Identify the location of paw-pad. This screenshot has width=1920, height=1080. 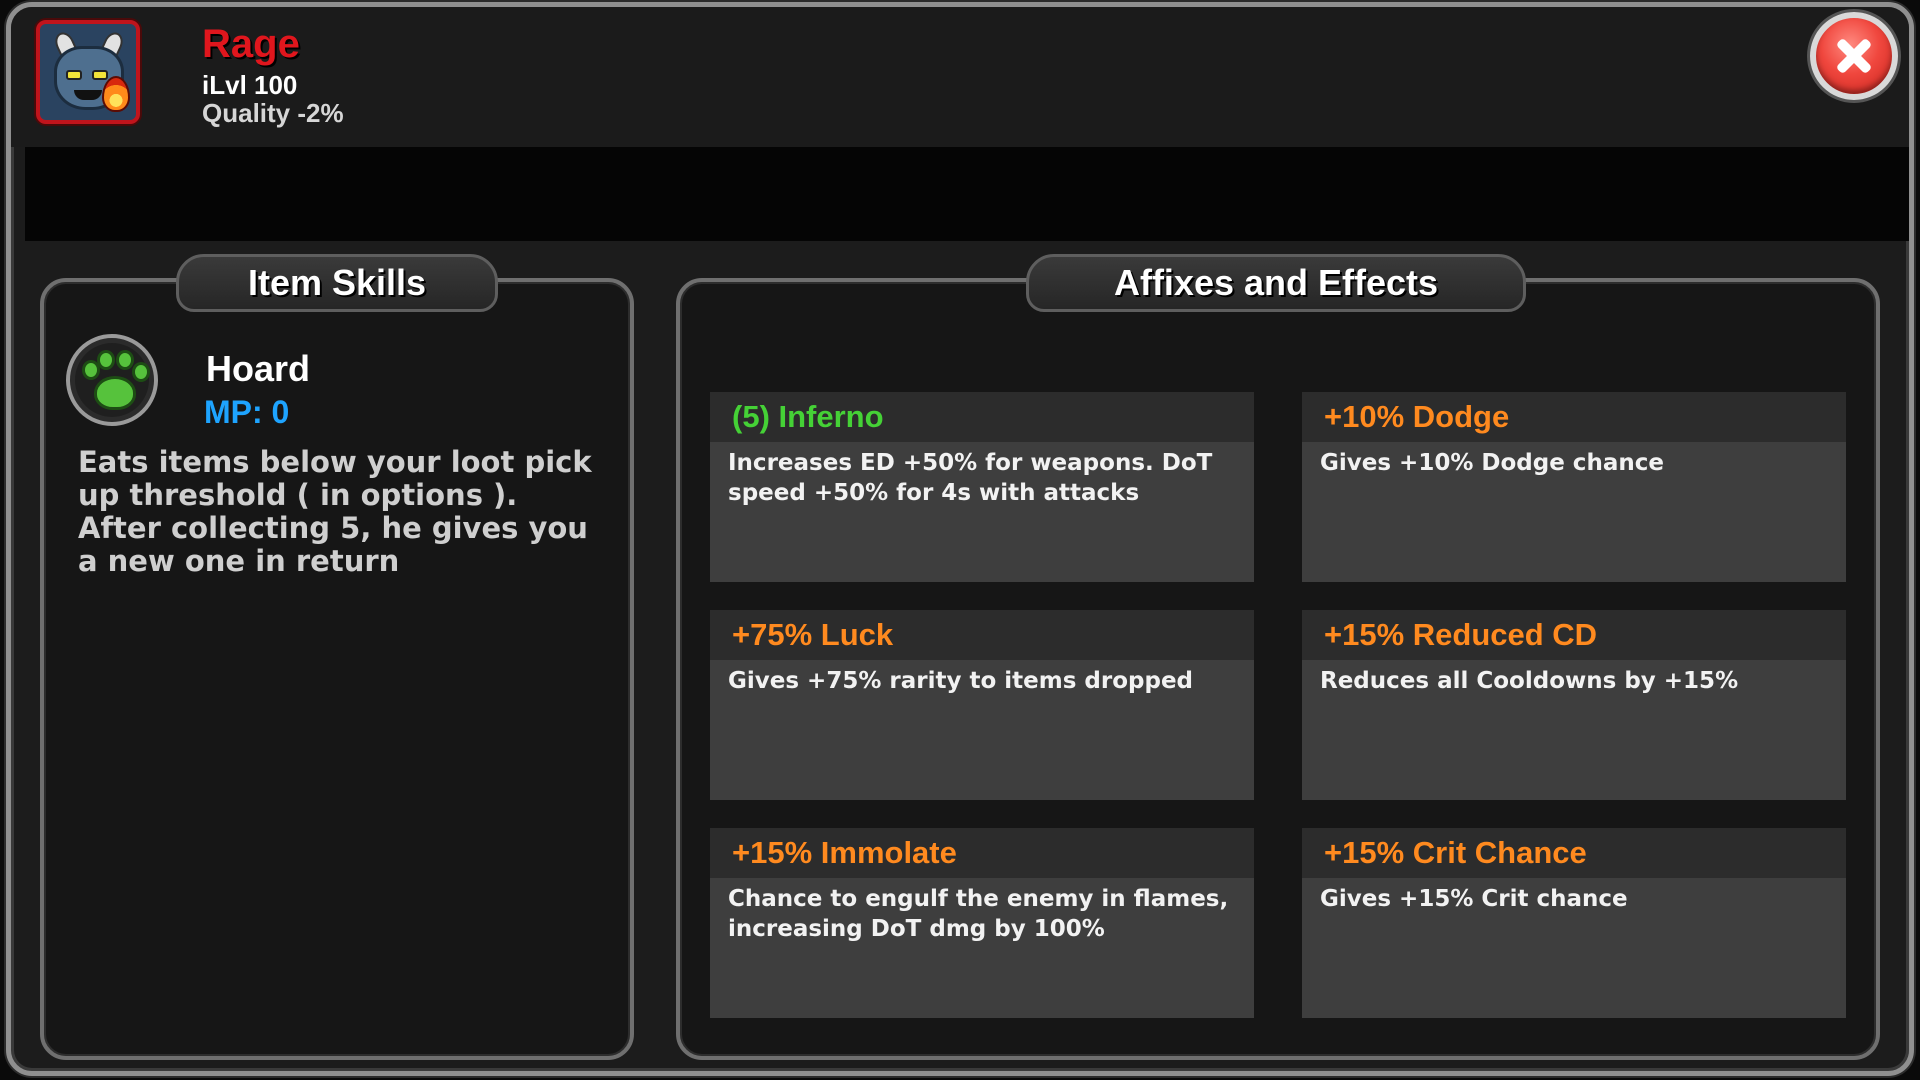
(115, 393).